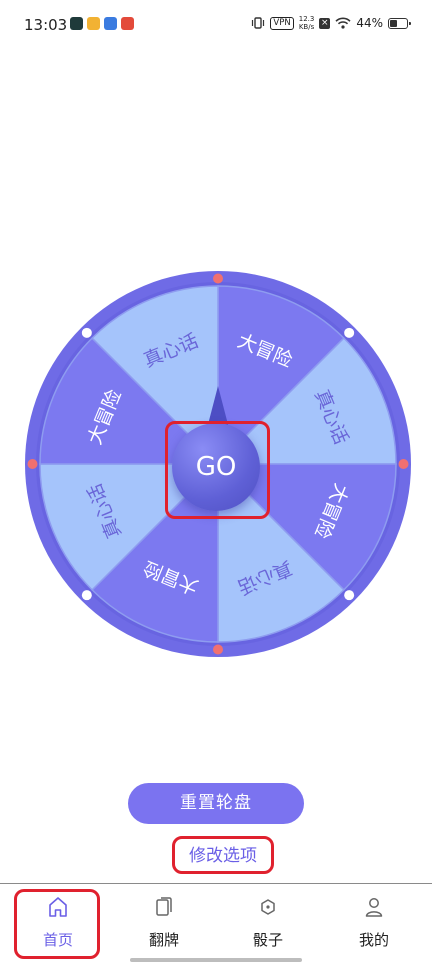 The width and height of the screenshot is (432, 964). What do you see at coordinates (58, 923) in the screenshot?
I see `nav-item-home: 首页` at bounding box center [58, 923].